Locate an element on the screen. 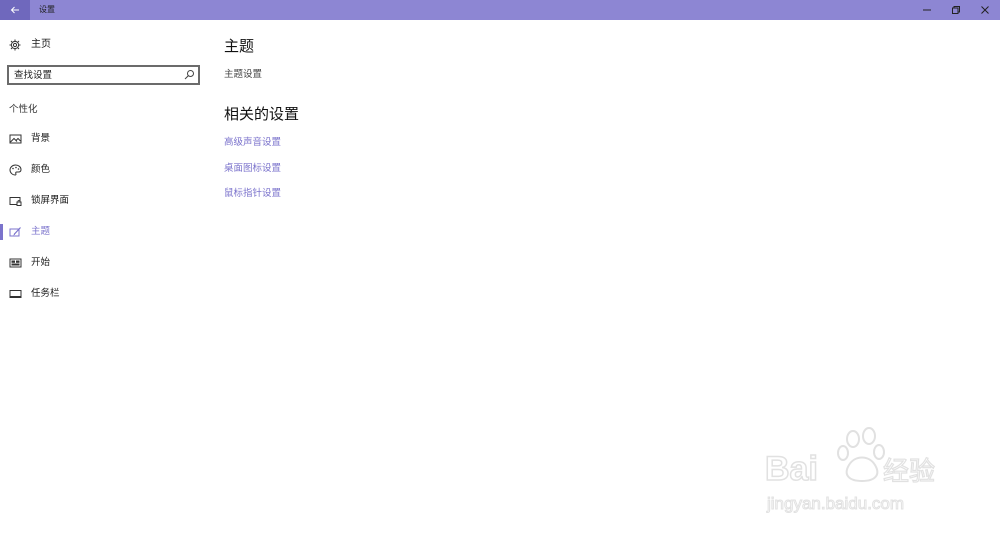 Image resolution: width=1000 pixels, height=536 pixels. baidu-watermark: Bai 经验 jingyan.baidu.com is located at coordinates (859, 472).